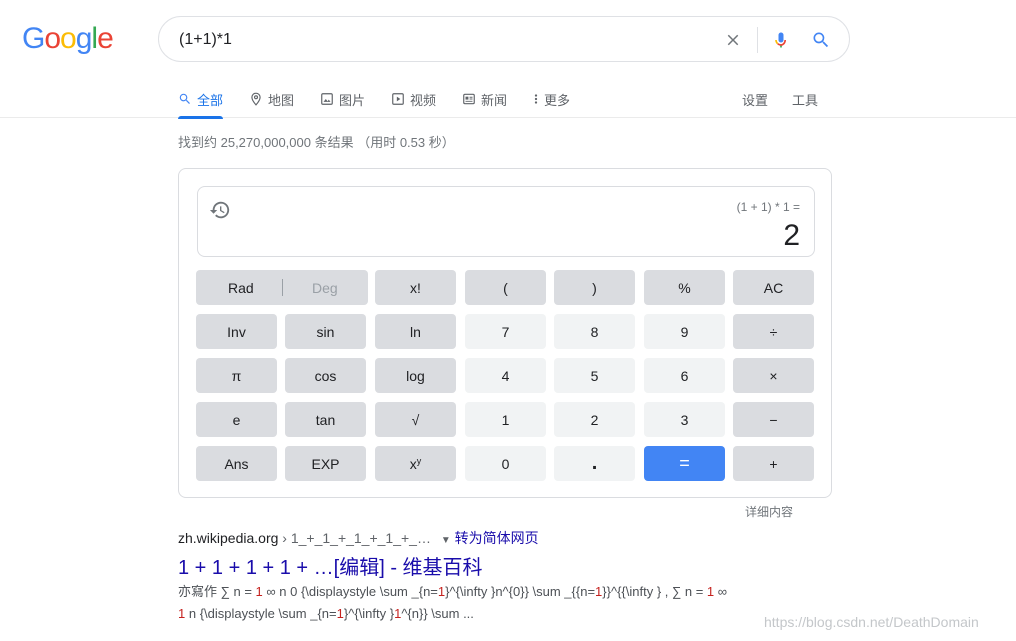 This screenshot has height=641, width=1016. I want to click on rad-deg-toggle: Rad Deg, so click(282, 287).